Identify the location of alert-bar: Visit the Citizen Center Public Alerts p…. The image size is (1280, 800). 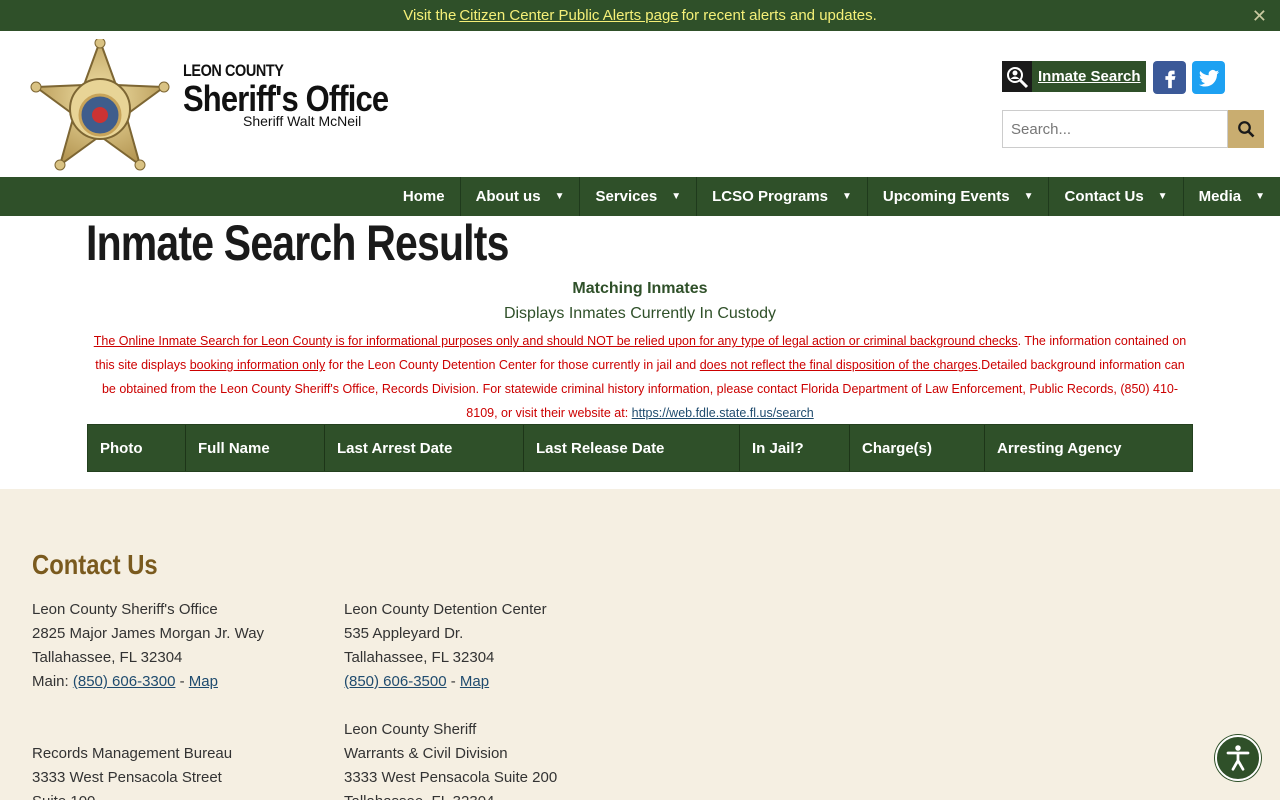
(640, 15).